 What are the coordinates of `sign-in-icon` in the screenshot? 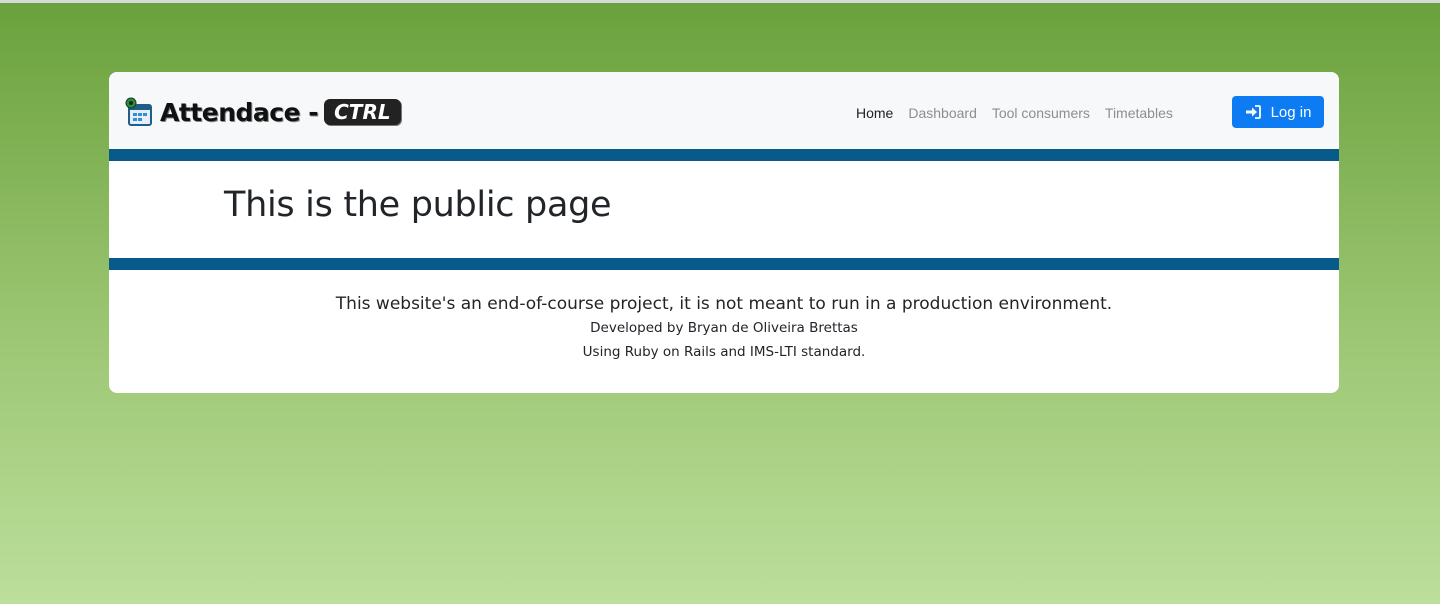 It's located at (1253, 112).